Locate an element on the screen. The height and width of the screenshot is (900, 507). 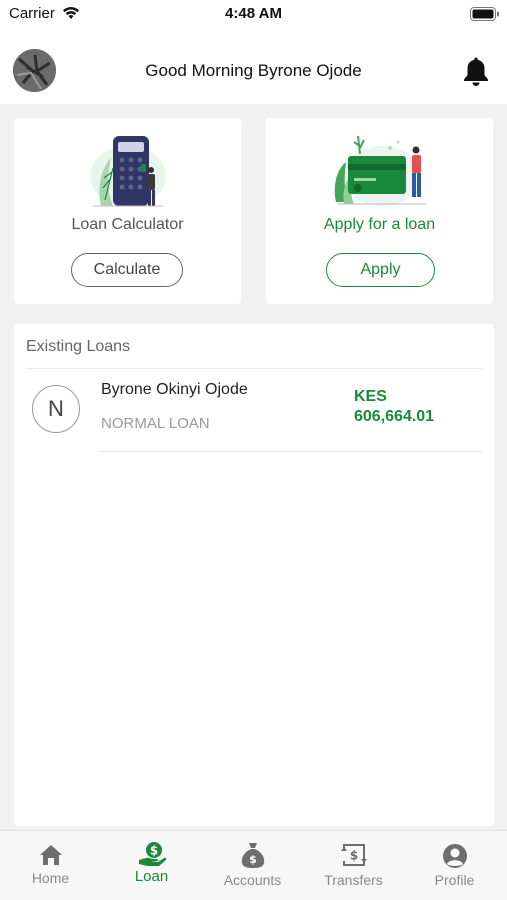
apply-loan-card: Apply for a loan Apply is located at coordinates (379, 211).